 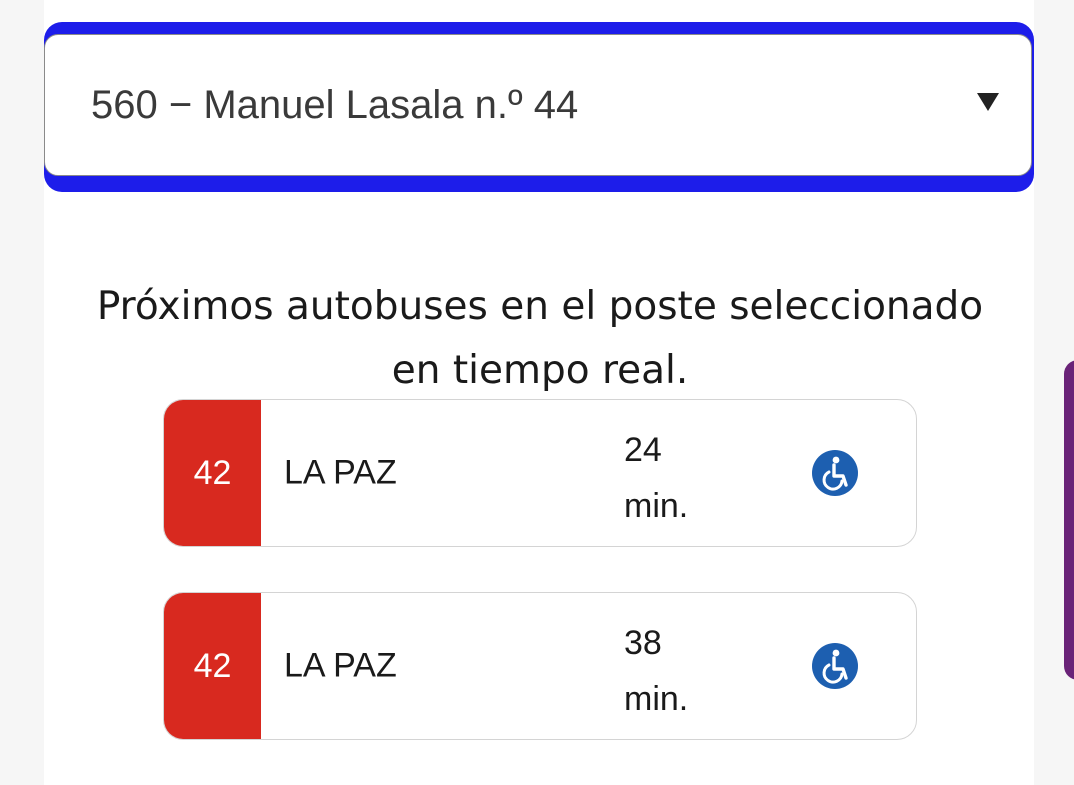 What do you see at coordinates (656, 478) in the screenshot?
I see `arrival-time: 24 min.` at bounding box center [656, 478].